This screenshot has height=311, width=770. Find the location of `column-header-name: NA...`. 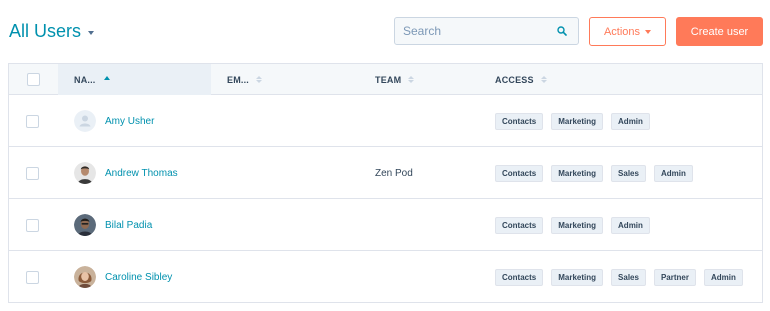

column-header-name: NA... is located at coordinates (134, 79).